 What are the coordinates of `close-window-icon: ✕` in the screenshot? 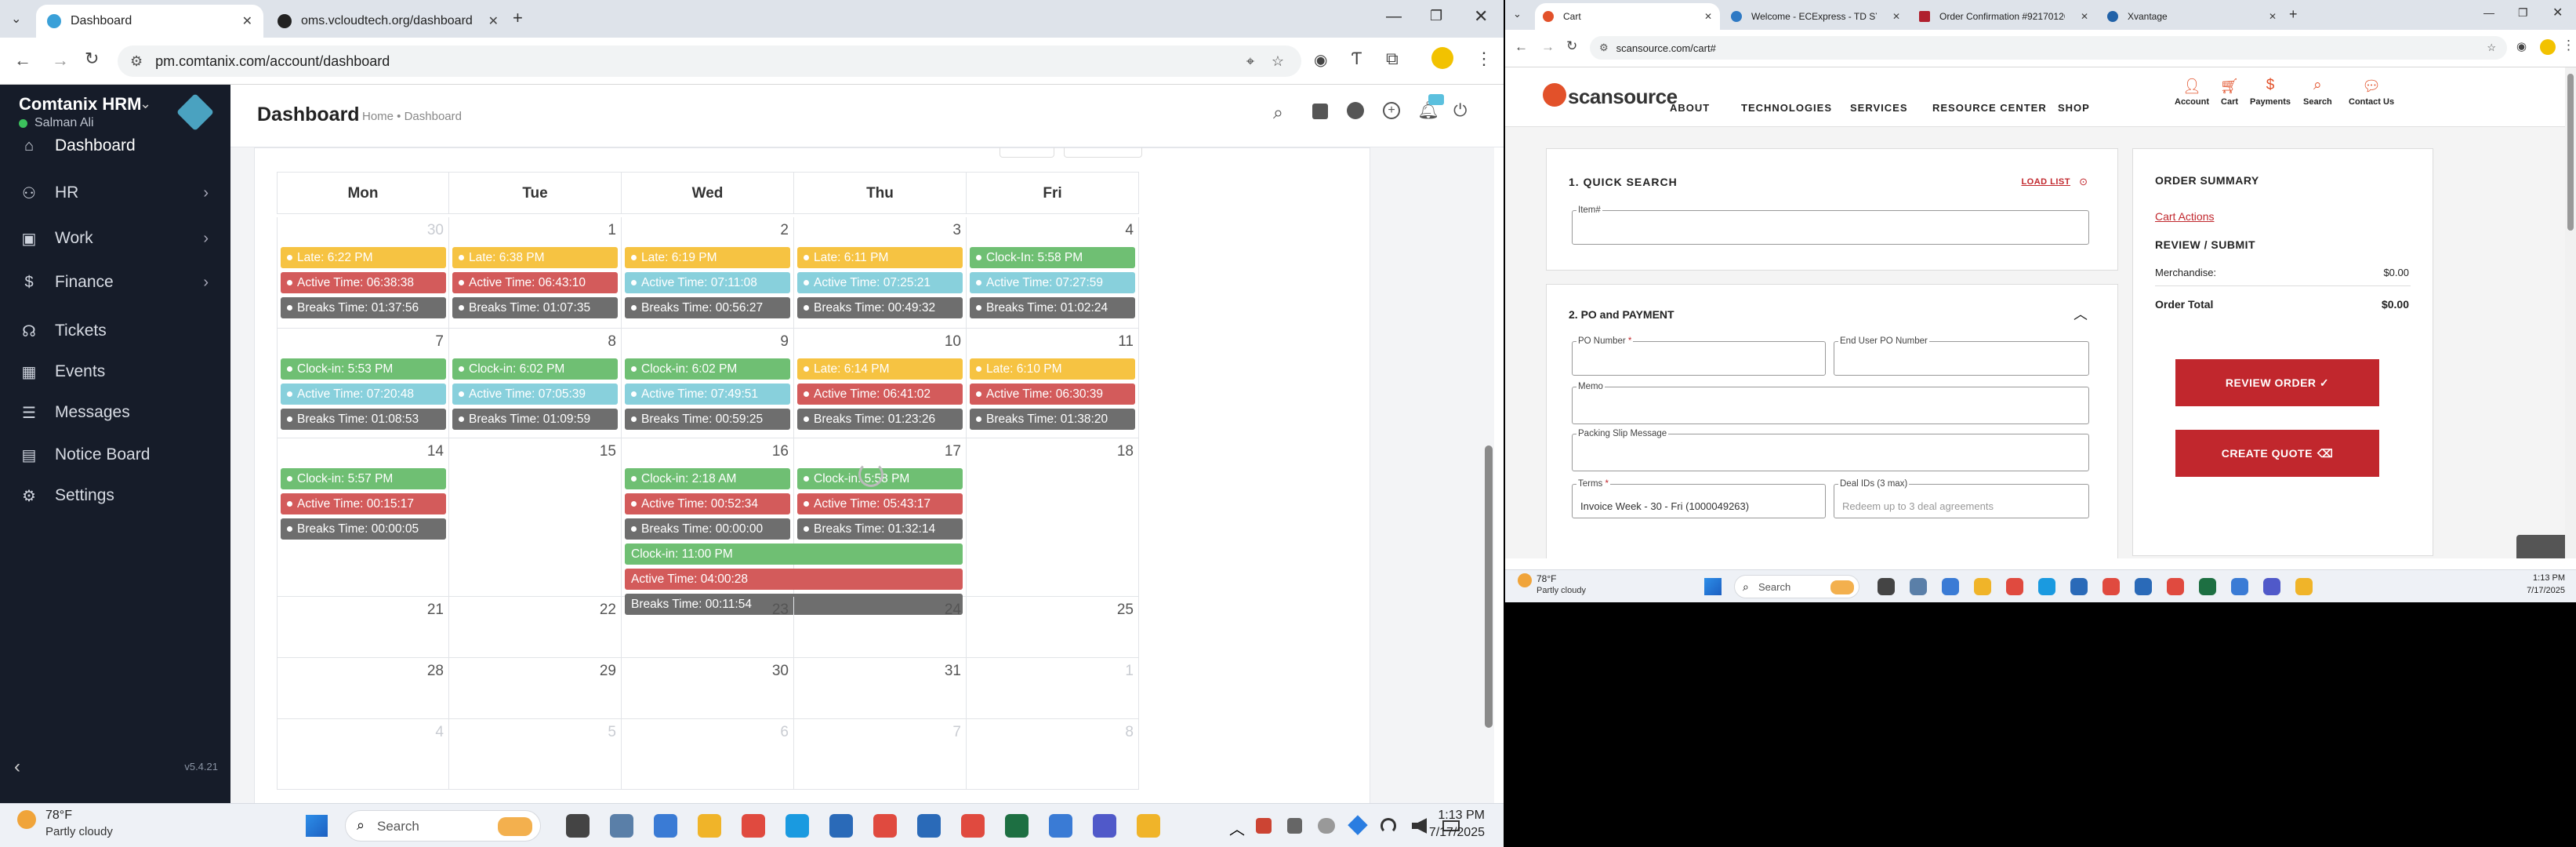 It's located at (2558, 12).